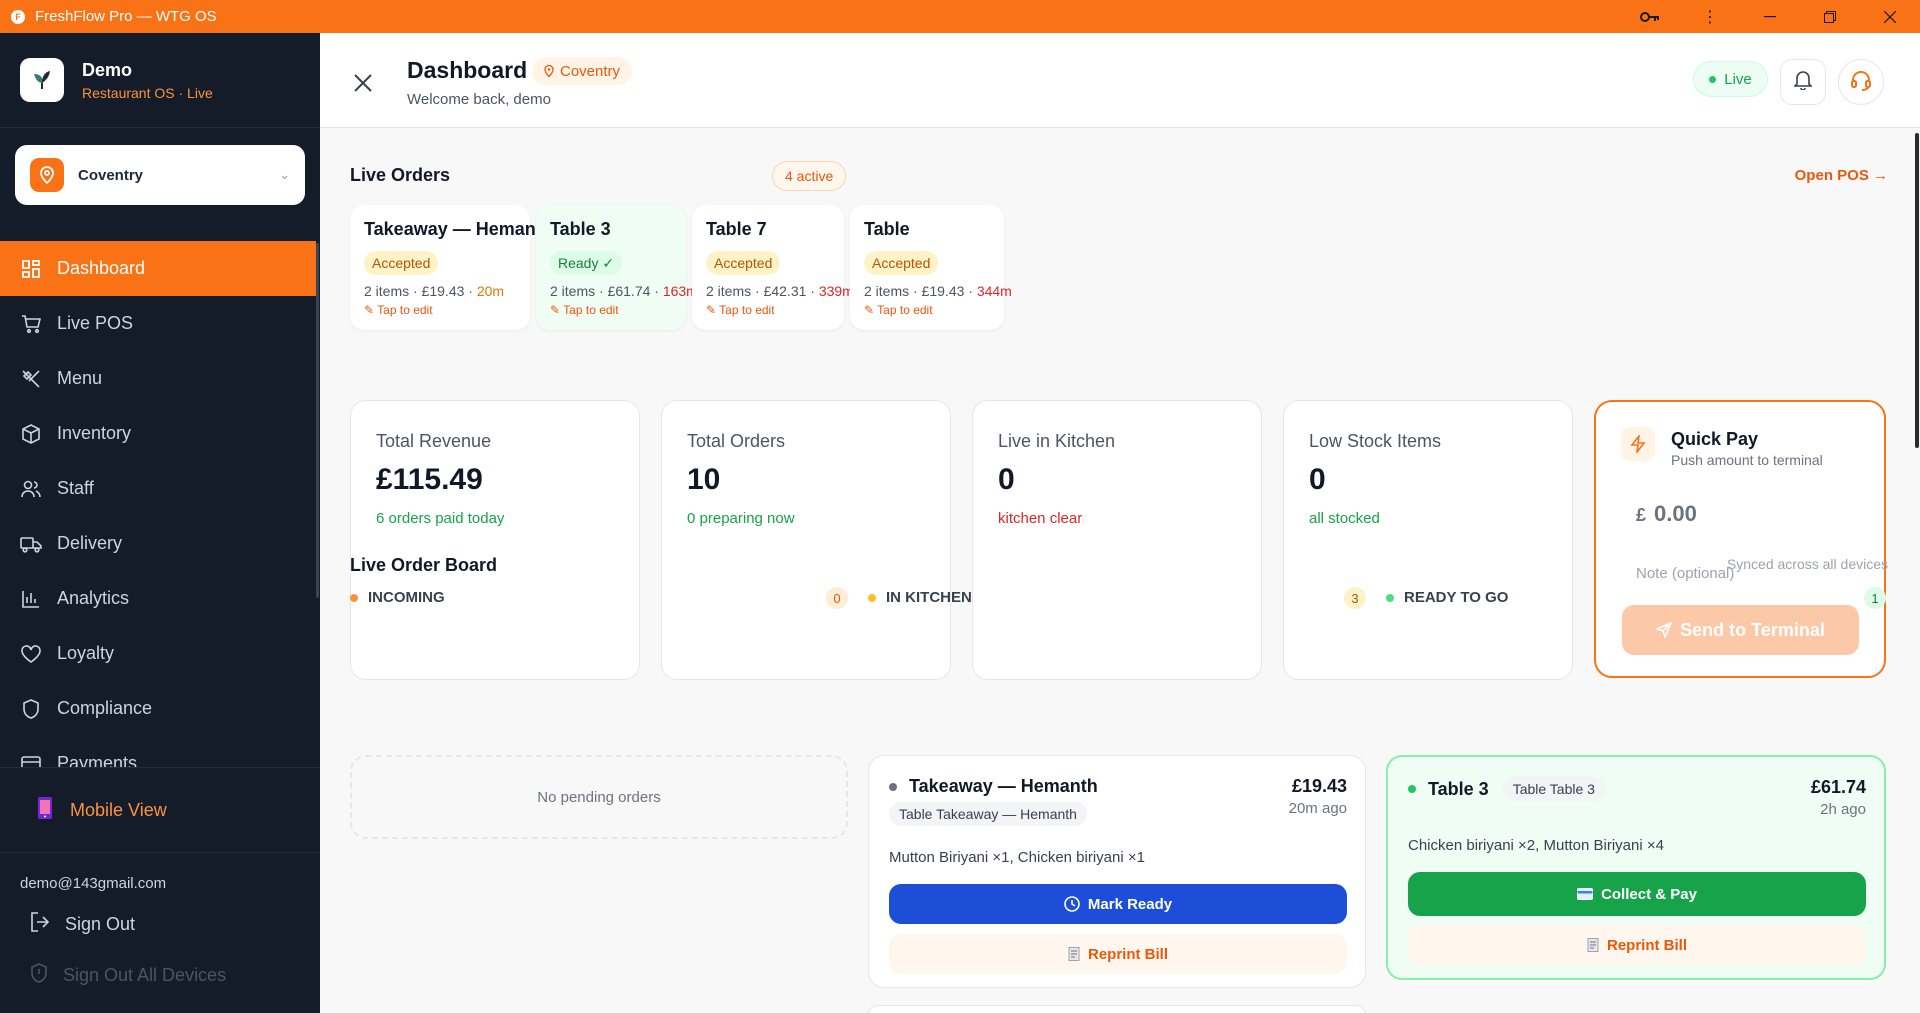 The height and width of the screenshot is (1013, 1920). What do you see at coordinates (1830, 16) in the screenshot?
I see `restore-button` at bounding box center [1830, 16].